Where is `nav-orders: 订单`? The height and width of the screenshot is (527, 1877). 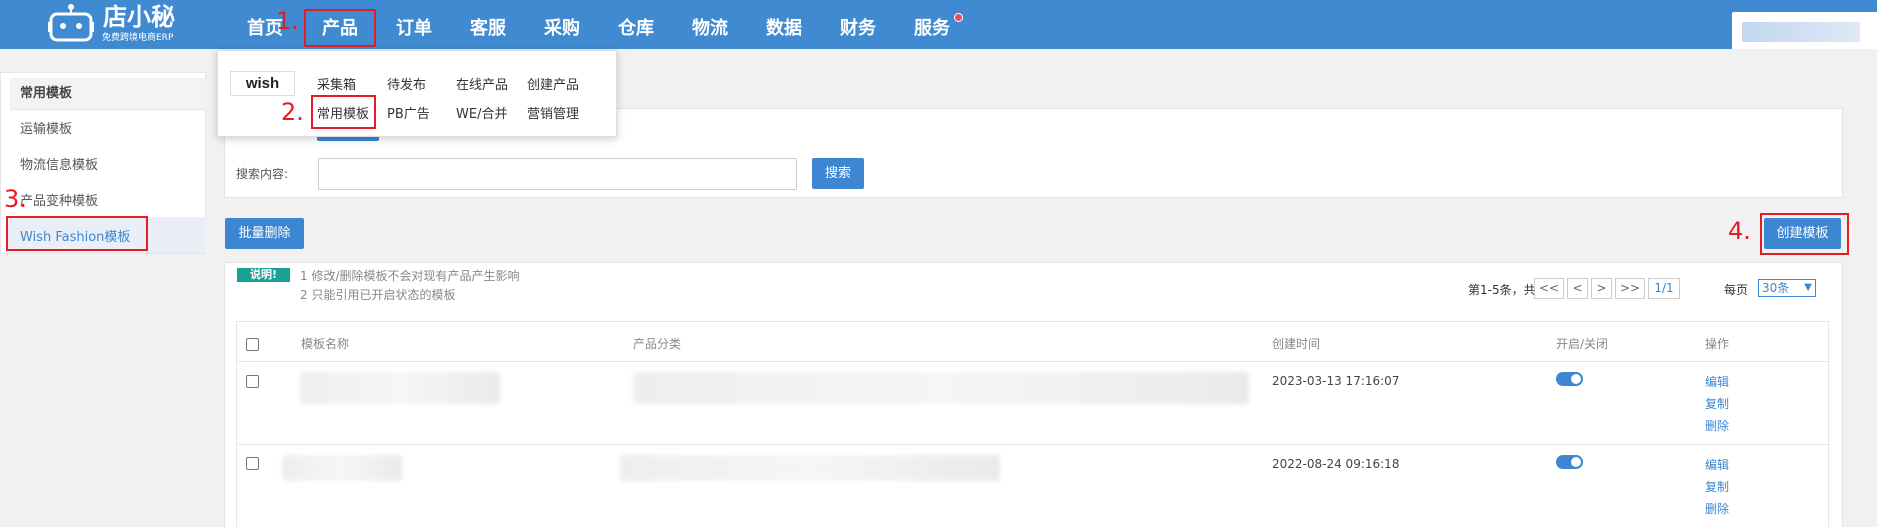
nav-orders: 订单 is located at coordinates (414, 29).